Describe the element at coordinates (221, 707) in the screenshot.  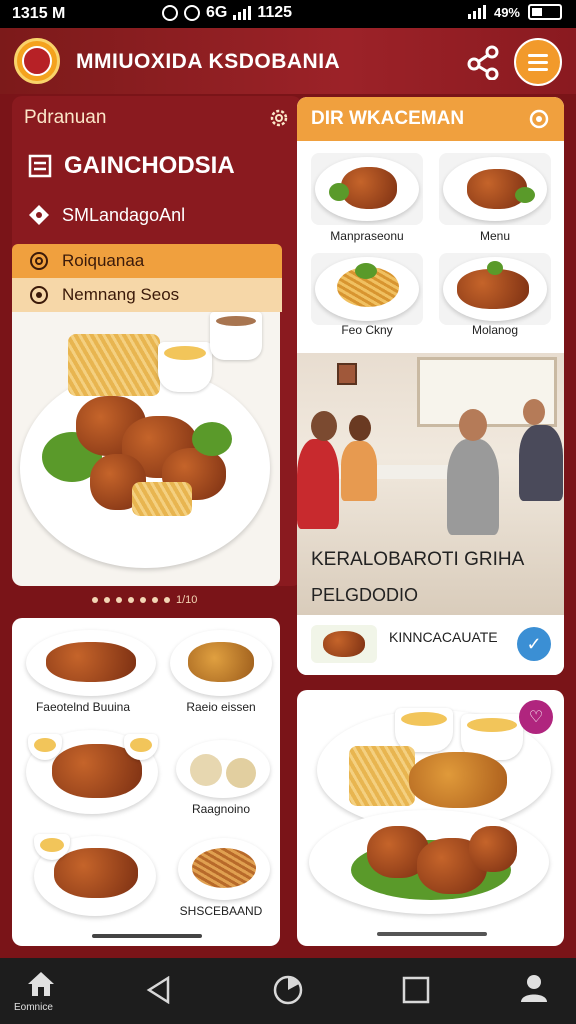
I see `dish-label: Raeio eissen` at that location.